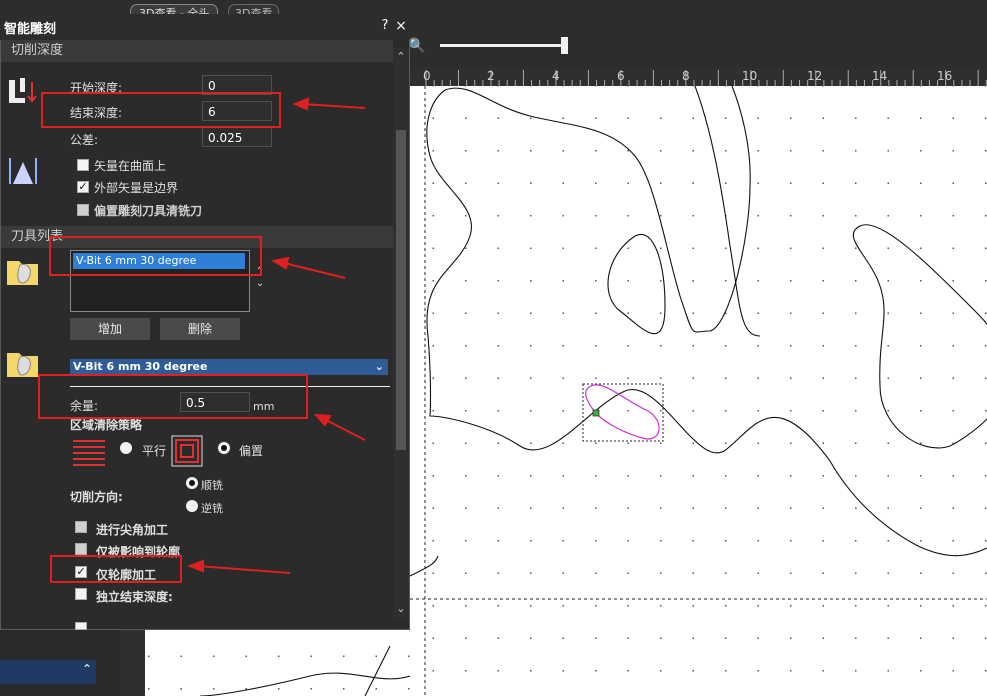  What do you see at coordinates (750, 76) in the screenshot?
I see `ruler-label: 10` at bounding box center [750, 76].